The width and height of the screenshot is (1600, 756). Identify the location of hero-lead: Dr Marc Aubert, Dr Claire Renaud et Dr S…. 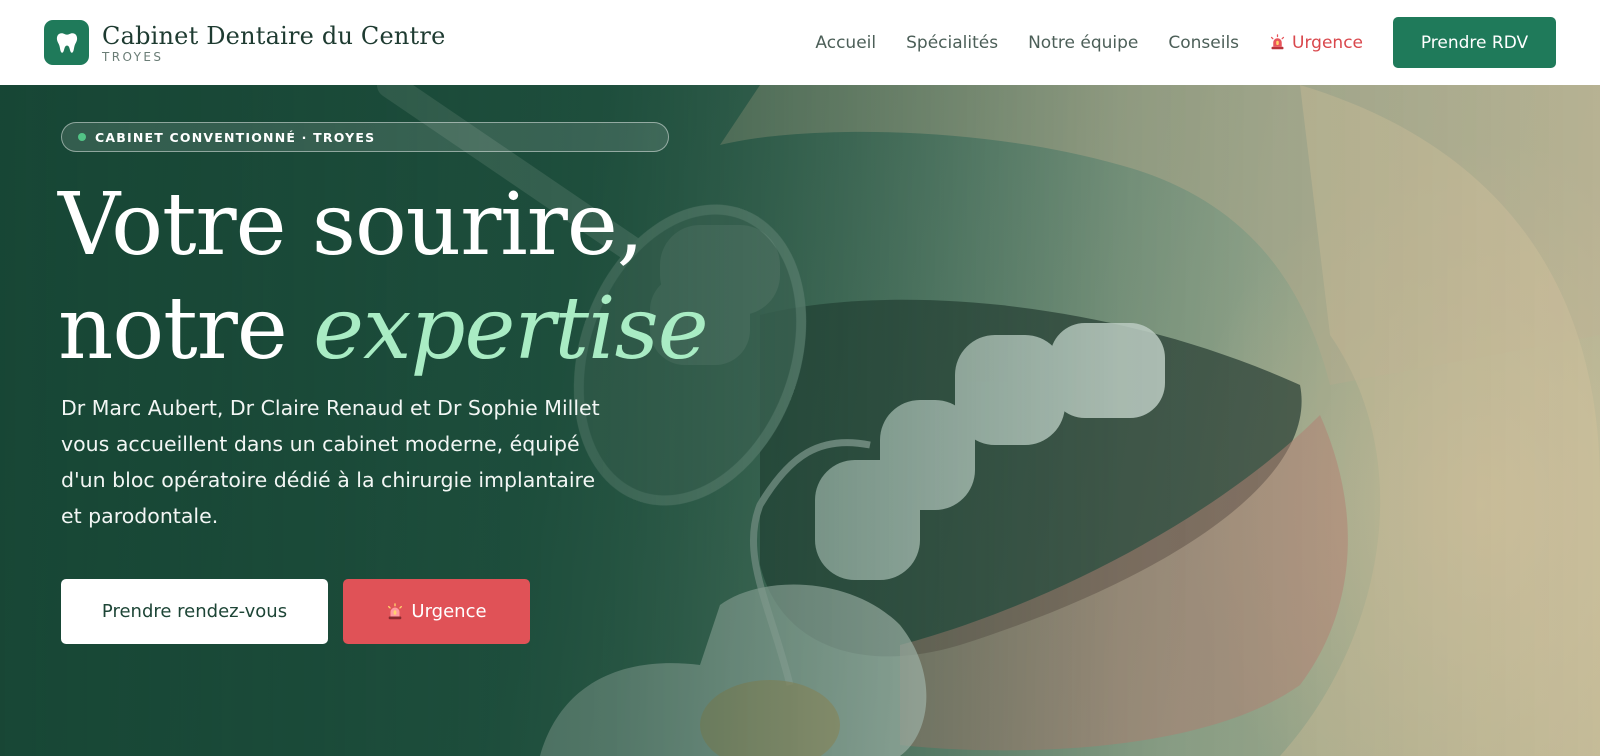
(330, 462).